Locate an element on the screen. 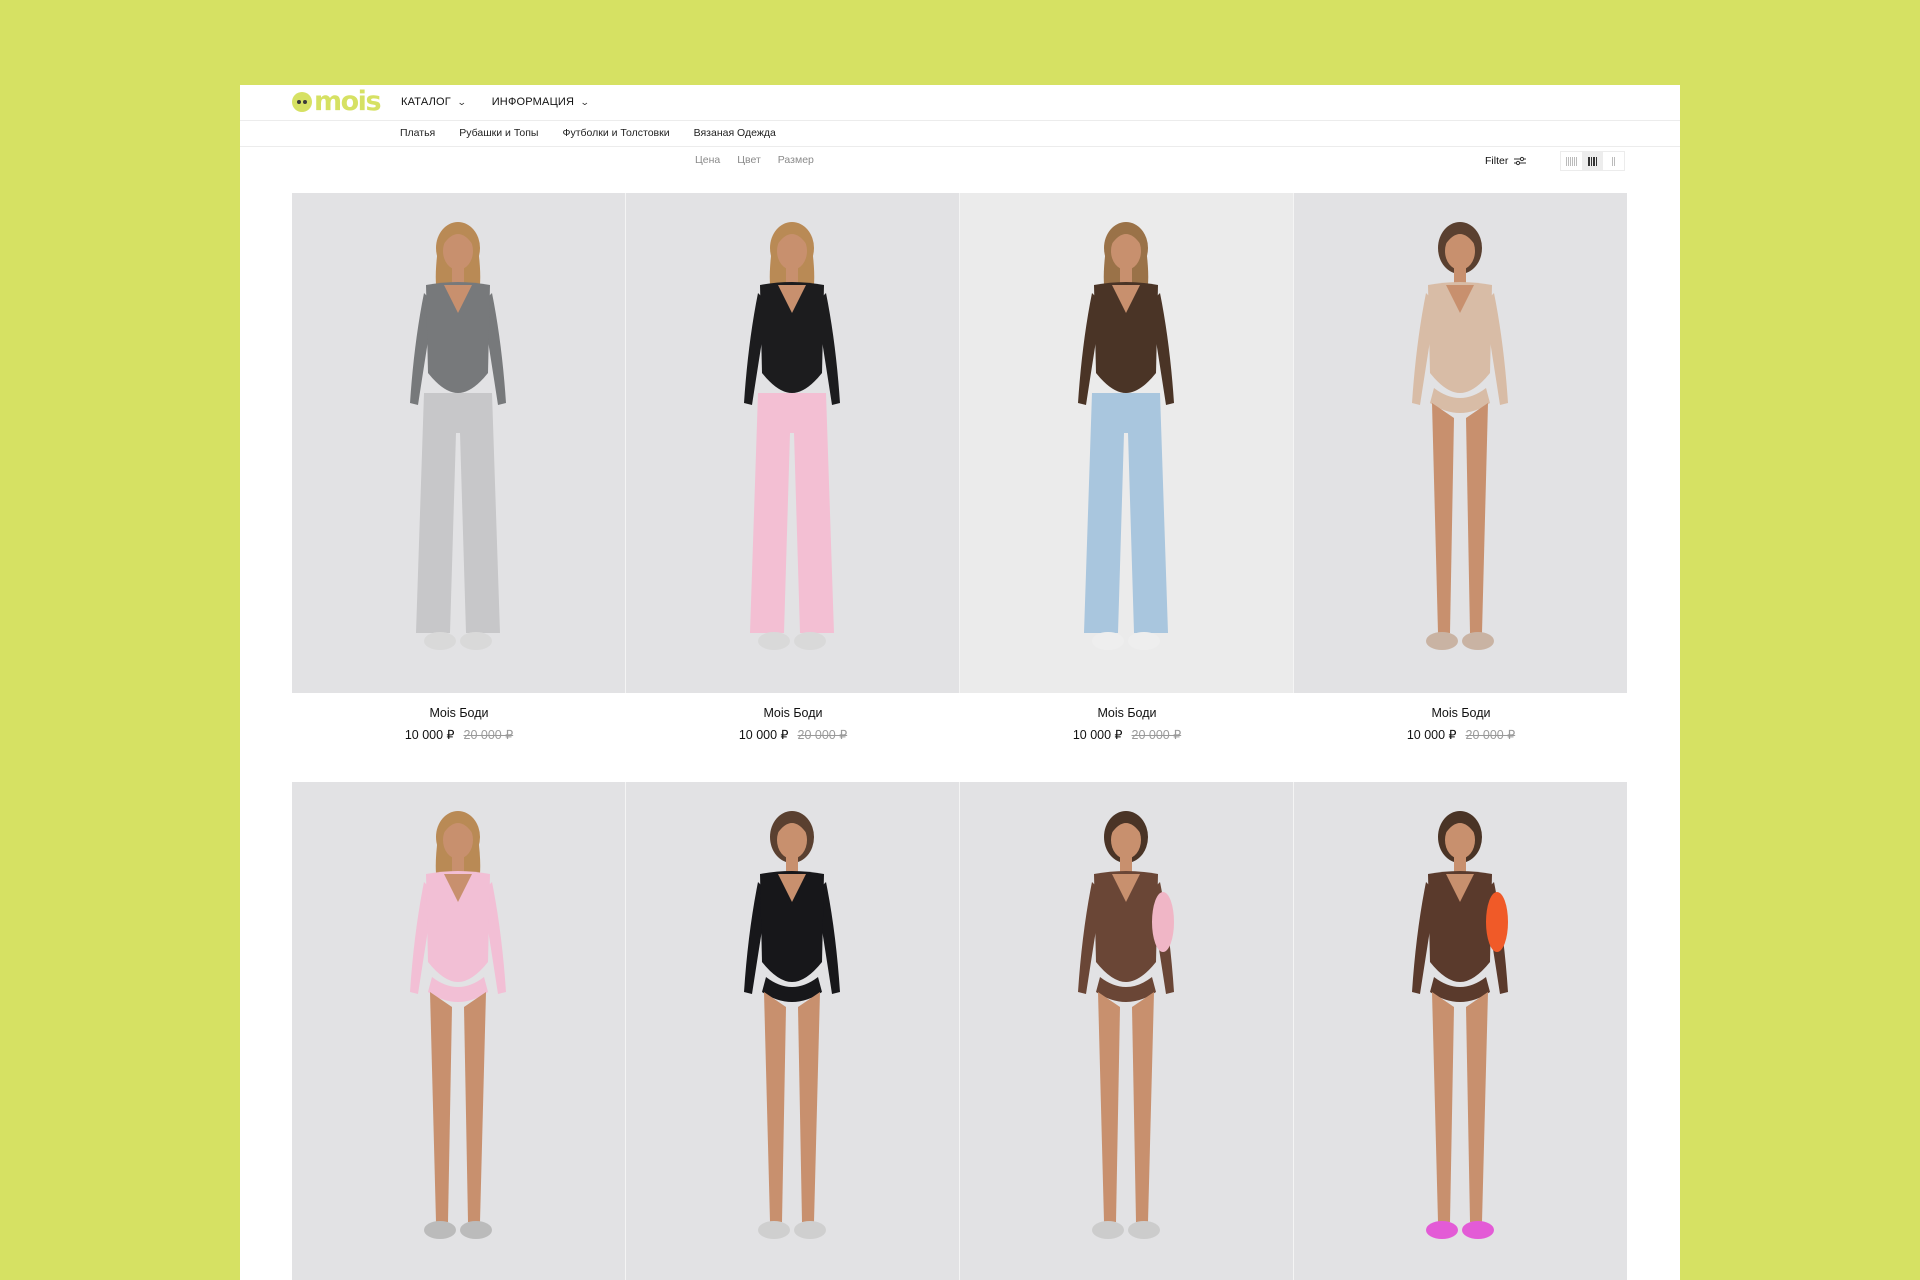 The image size is (1920, 1280). logo-mark-icon is located at coordinates (302, 102).